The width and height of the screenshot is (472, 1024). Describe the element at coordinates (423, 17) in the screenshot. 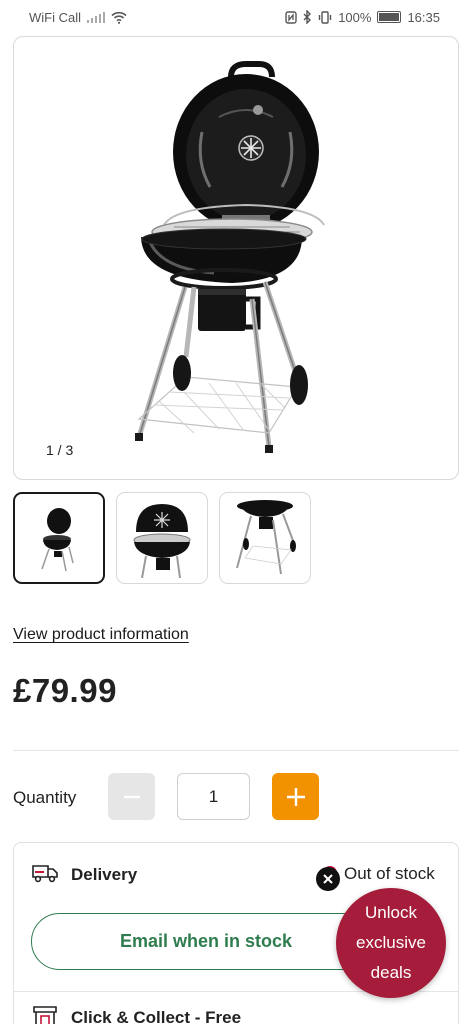

I see `clock: 16:35` at that location.